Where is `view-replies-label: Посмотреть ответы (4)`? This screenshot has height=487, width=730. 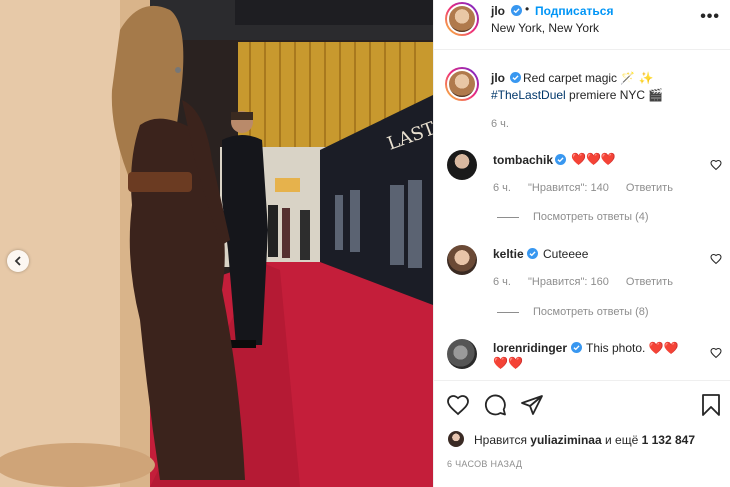
view-replies-label: Посмотреть ответы (4) is located at coordinates (591, 217).